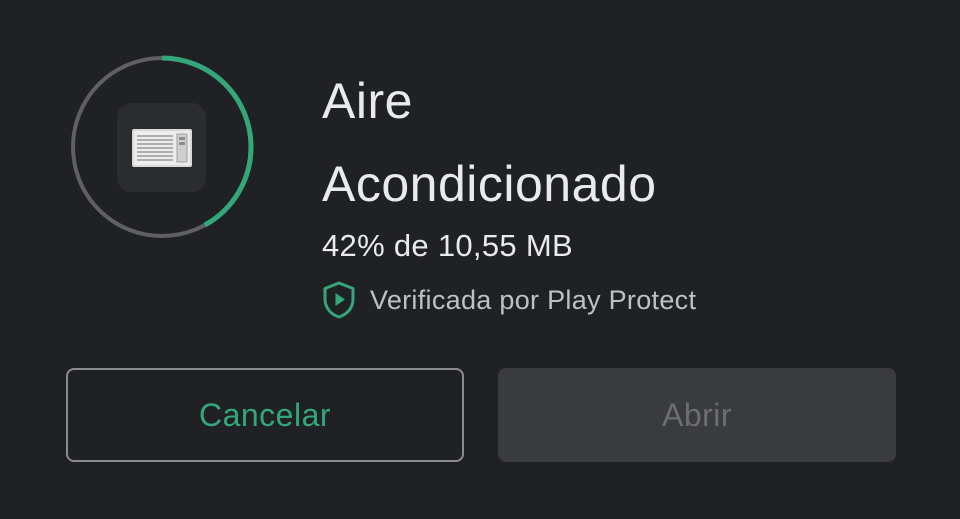  What do you see at coordinates (489, 184) in the screenshot?
I see `app-title-line-2: Acondicionado` at bounding box center [489, 184].